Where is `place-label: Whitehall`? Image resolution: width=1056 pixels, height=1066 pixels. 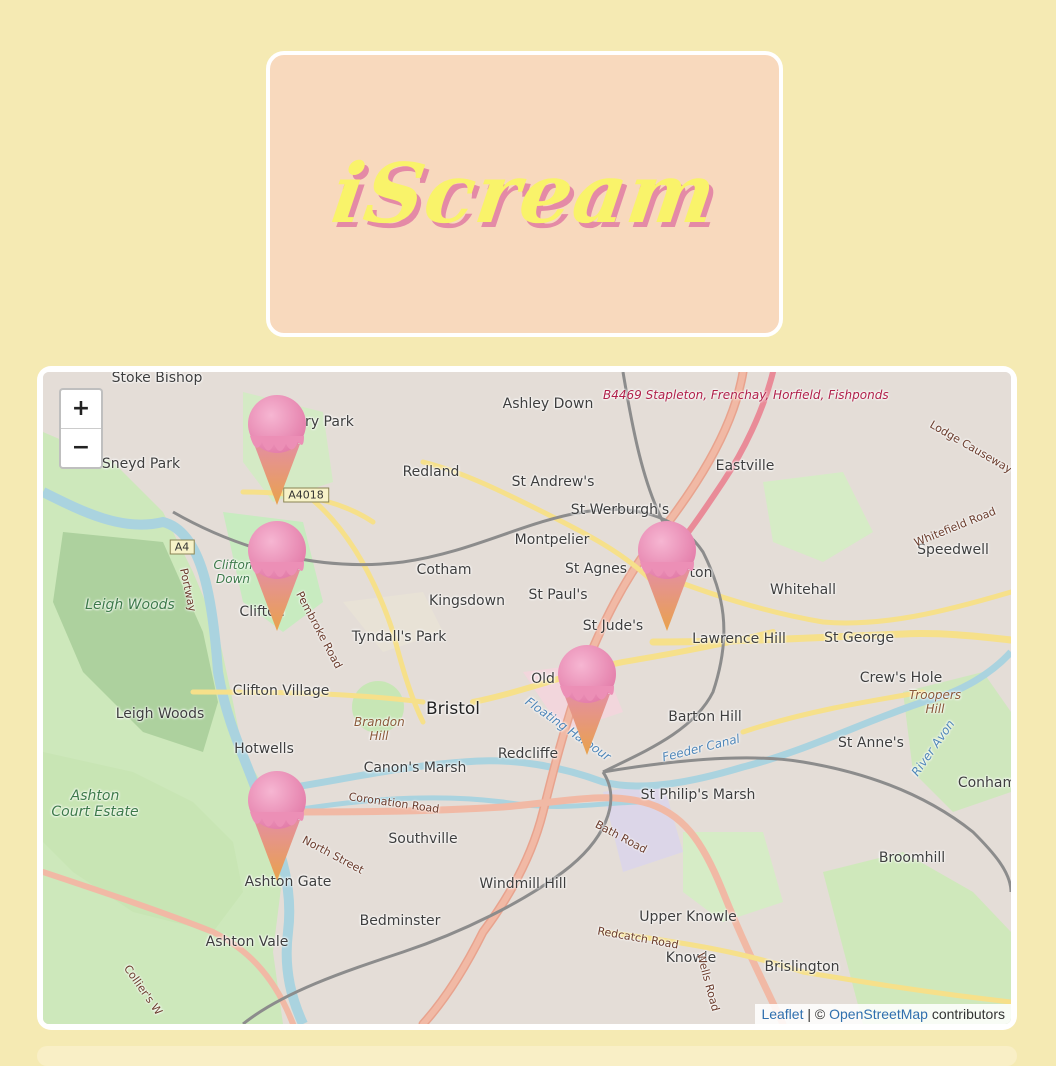 place-label: Whitehall is located at coordinates (803, 590).